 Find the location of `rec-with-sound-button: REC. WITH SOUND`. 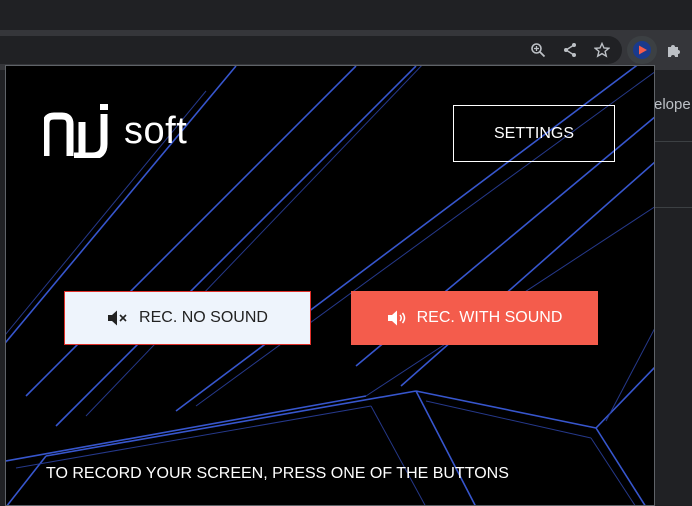

rec-with-sound-button: REC. WITH SOUND is located at coordinates (474, 318).